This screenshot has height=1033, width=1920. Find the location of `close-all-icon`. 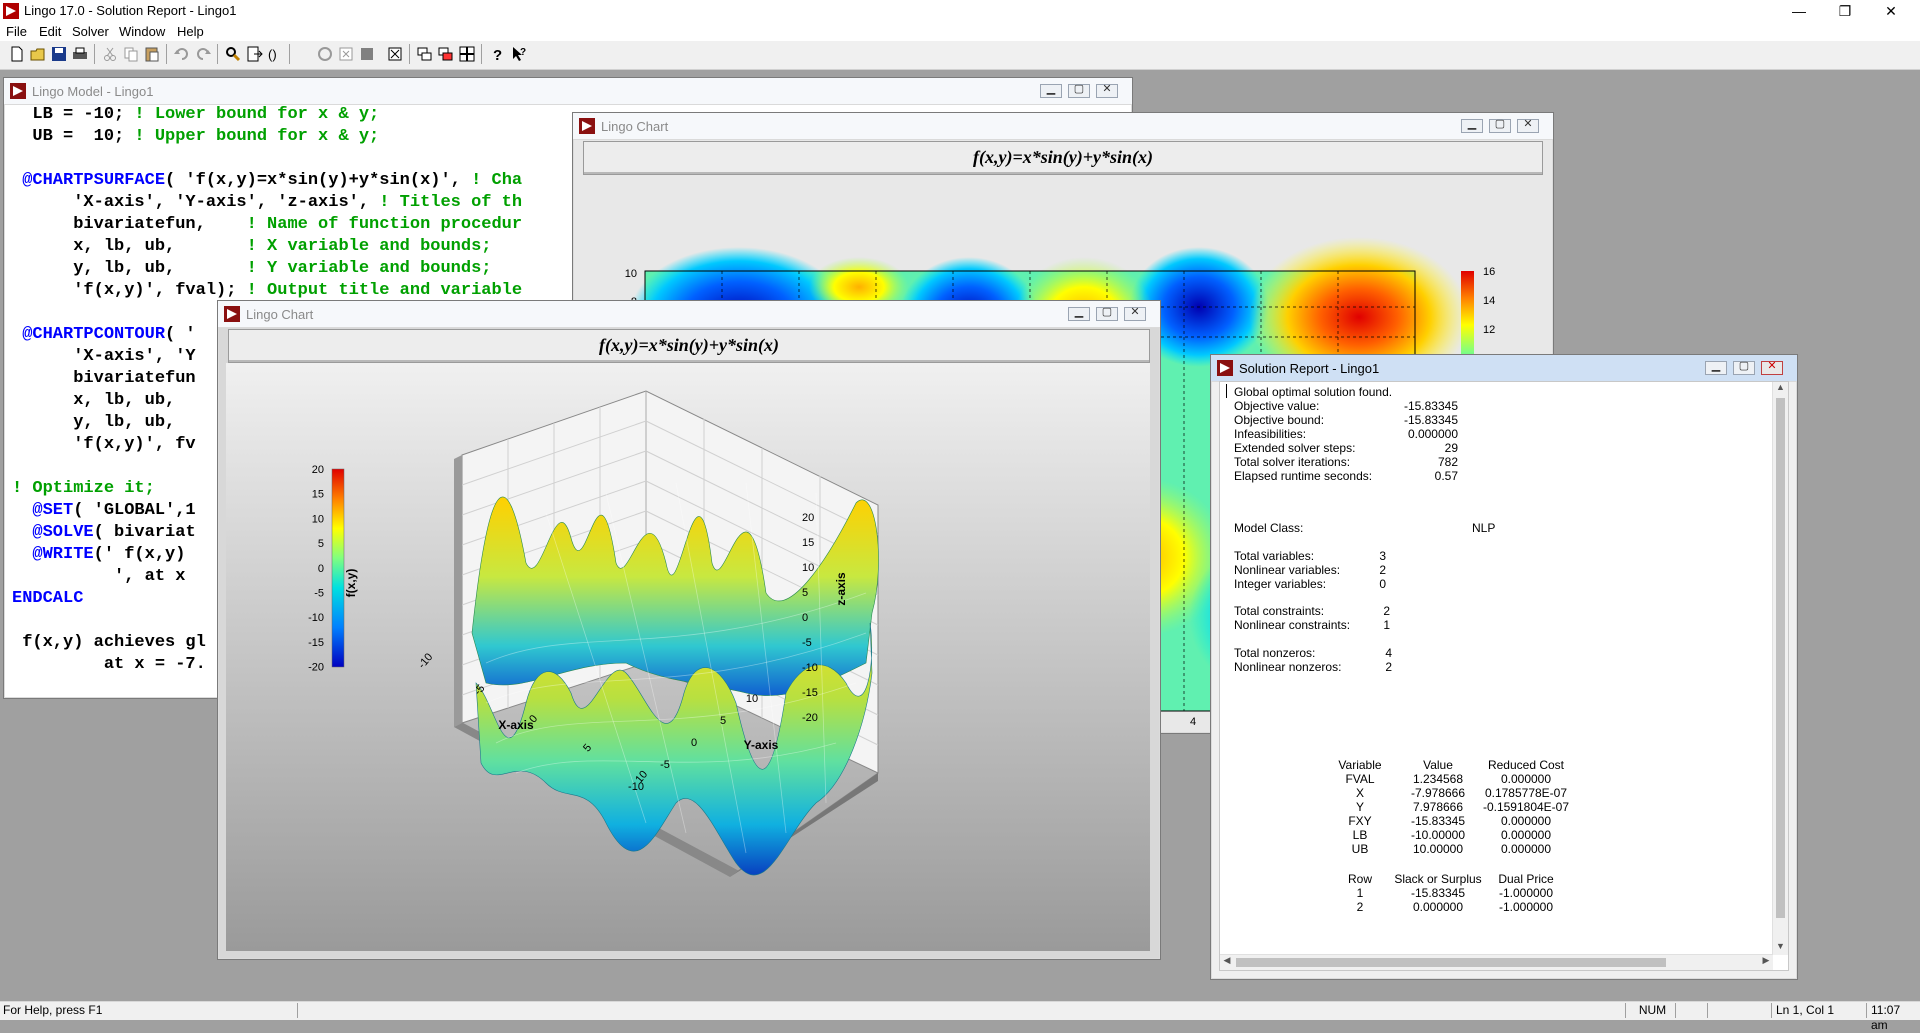

close-all-icon is located at coordinates (395, 54).